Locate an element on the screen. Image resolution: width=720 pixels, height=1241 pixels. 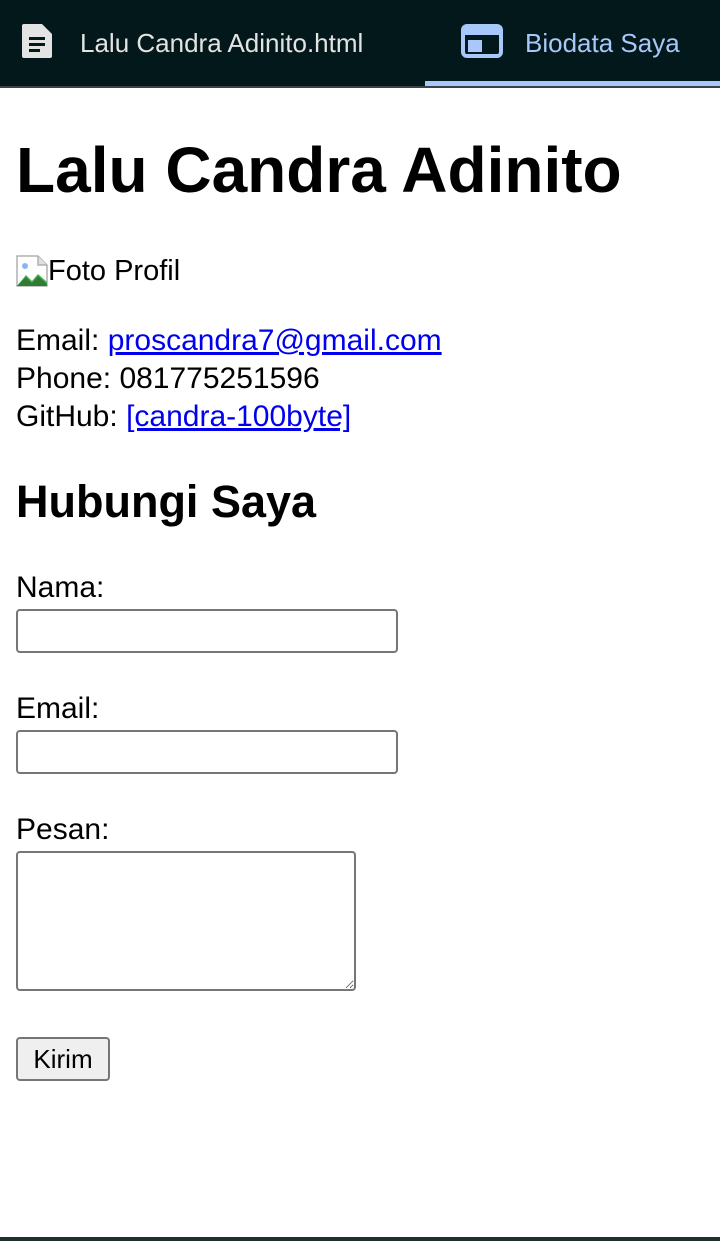
email-link: proscandra7@gmail.com is located at coordinates (275, 340).